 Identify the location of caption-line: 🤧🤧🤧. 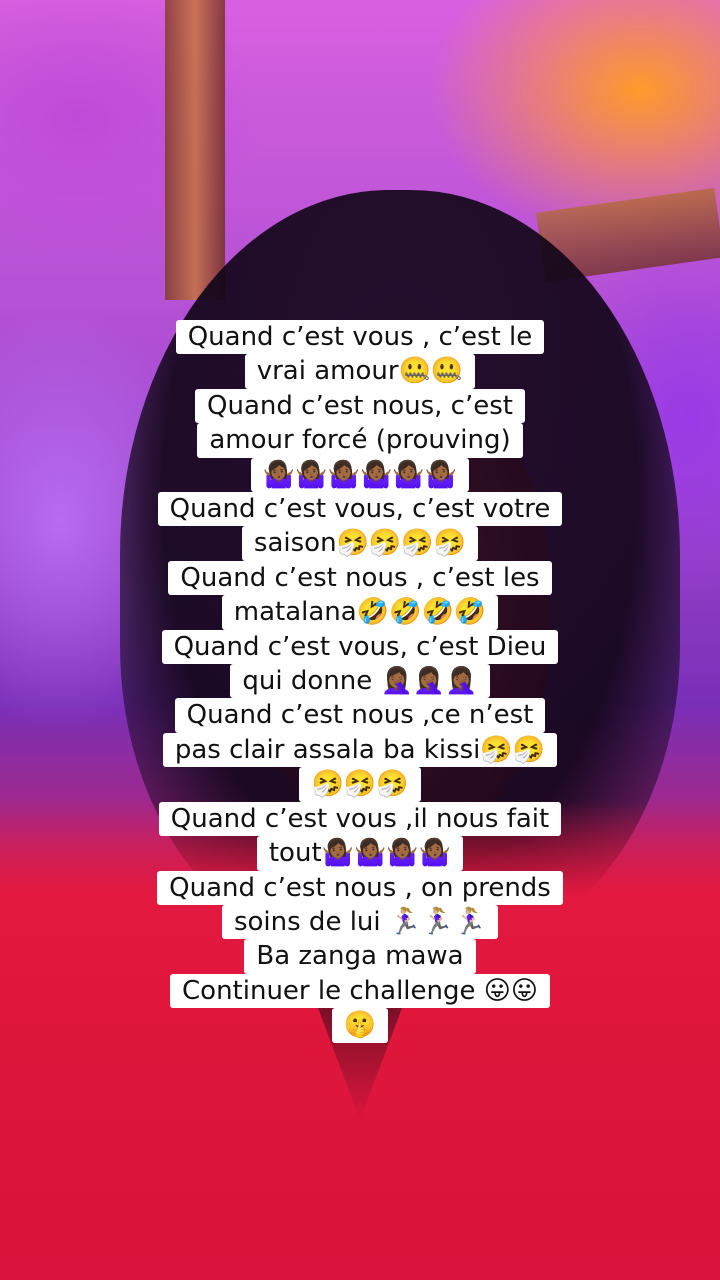
(360, 784).